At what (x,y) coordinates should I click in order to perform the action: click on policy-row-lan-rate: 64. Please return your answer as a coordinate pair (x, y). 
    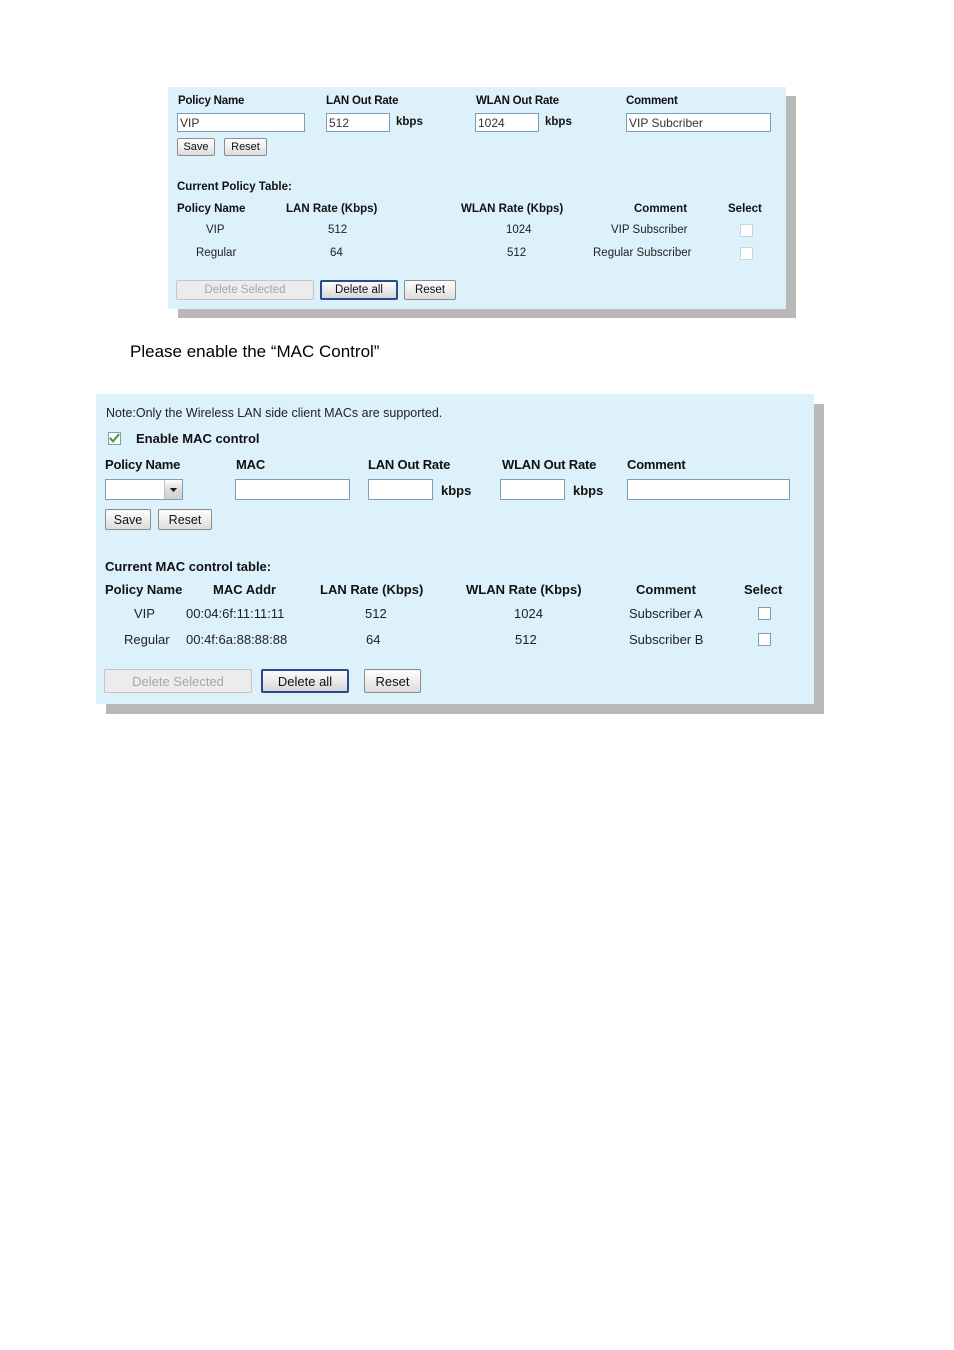
    Looking at the image, I should click on (336, 253).